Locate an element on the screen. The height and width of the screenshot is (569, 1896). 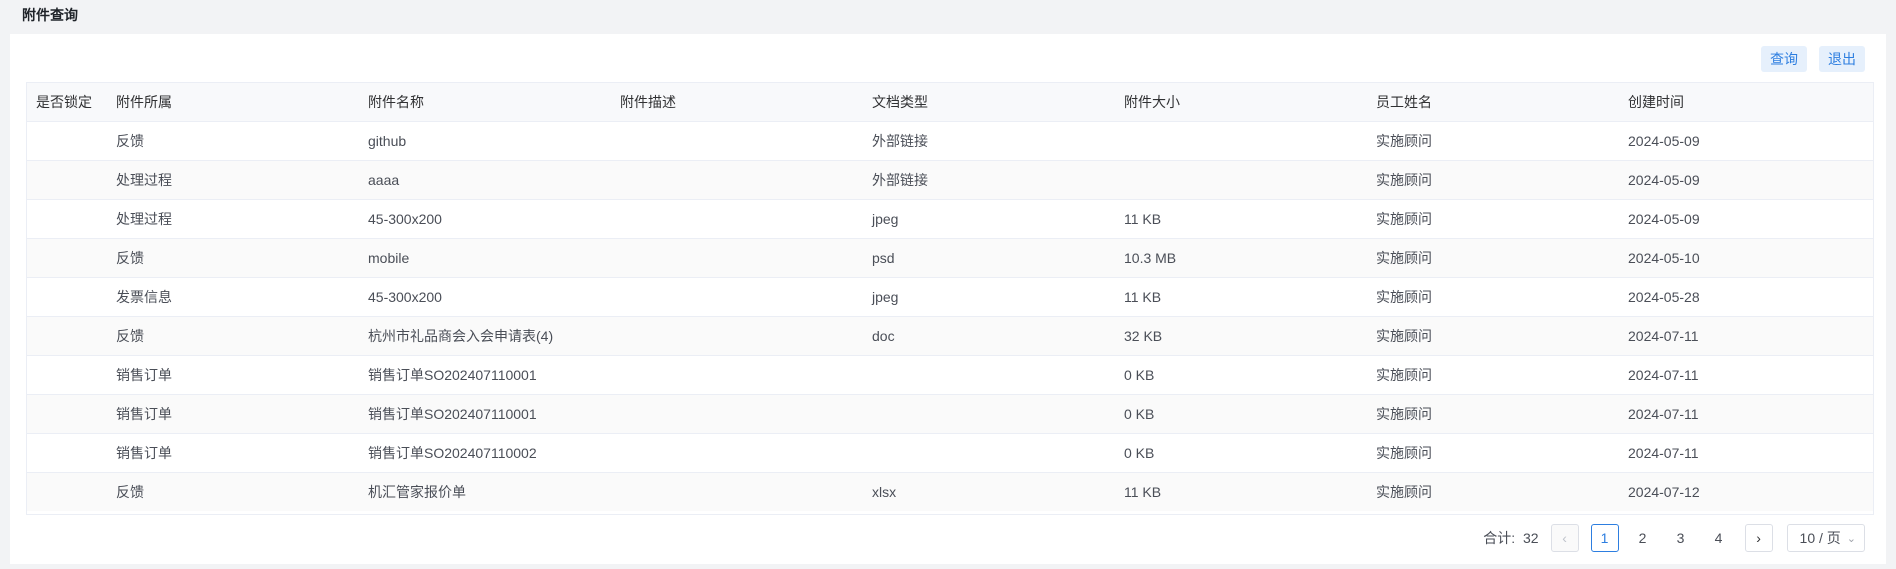
table-row: 处理过程 aaaa 外部链接 实施顾问 2024-05-09 is located at coordinates (950, 180).